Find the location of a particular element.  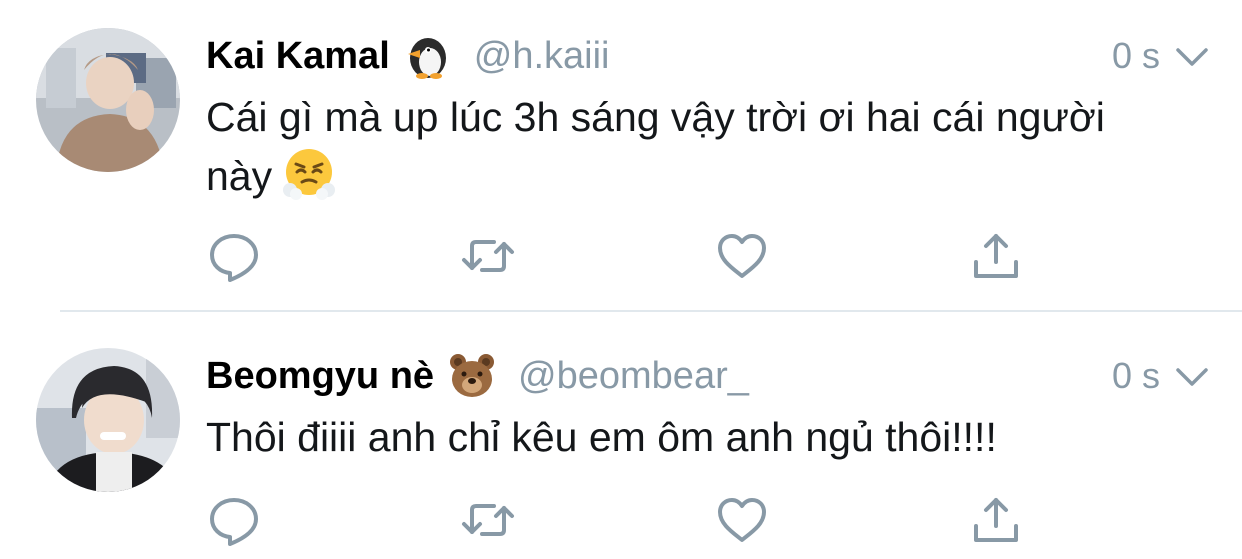

bear-face-icon is located at coordinates (472, 376).